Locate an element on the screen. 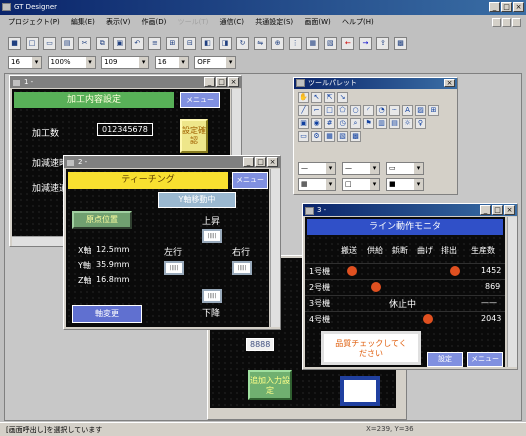  new-screen-icon: □ is located at coordinates (32, 43).